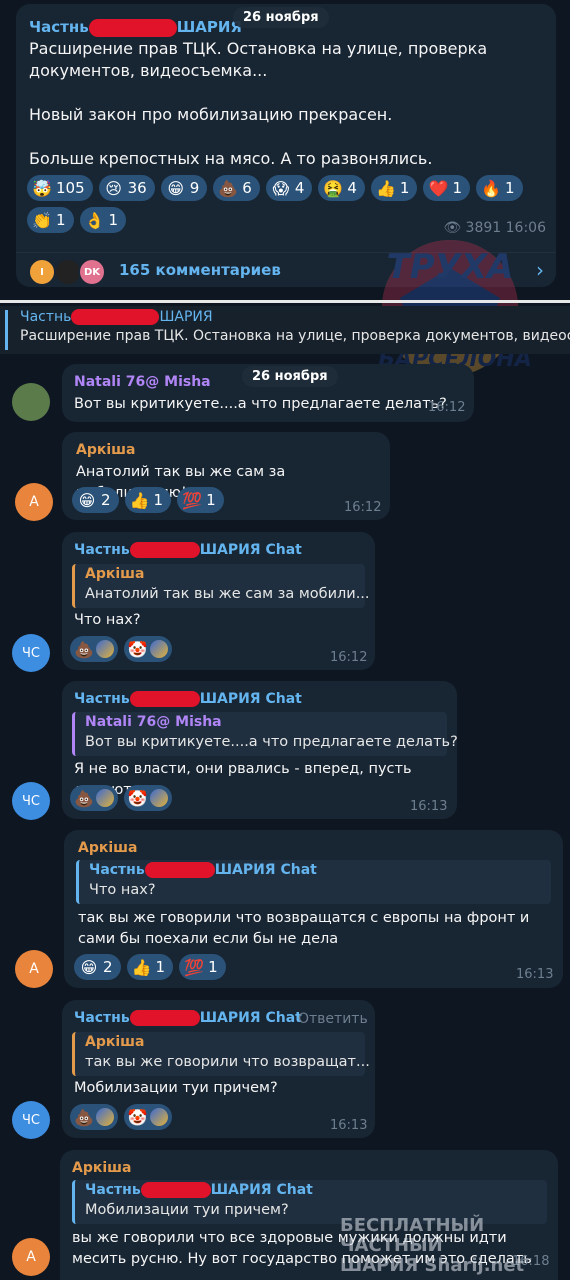 This screenshot has width=570, height=1280. Describe the element at coordinates (42, 220) in the screenshot. I see `clapping-hands-icon: 👏` at that location.